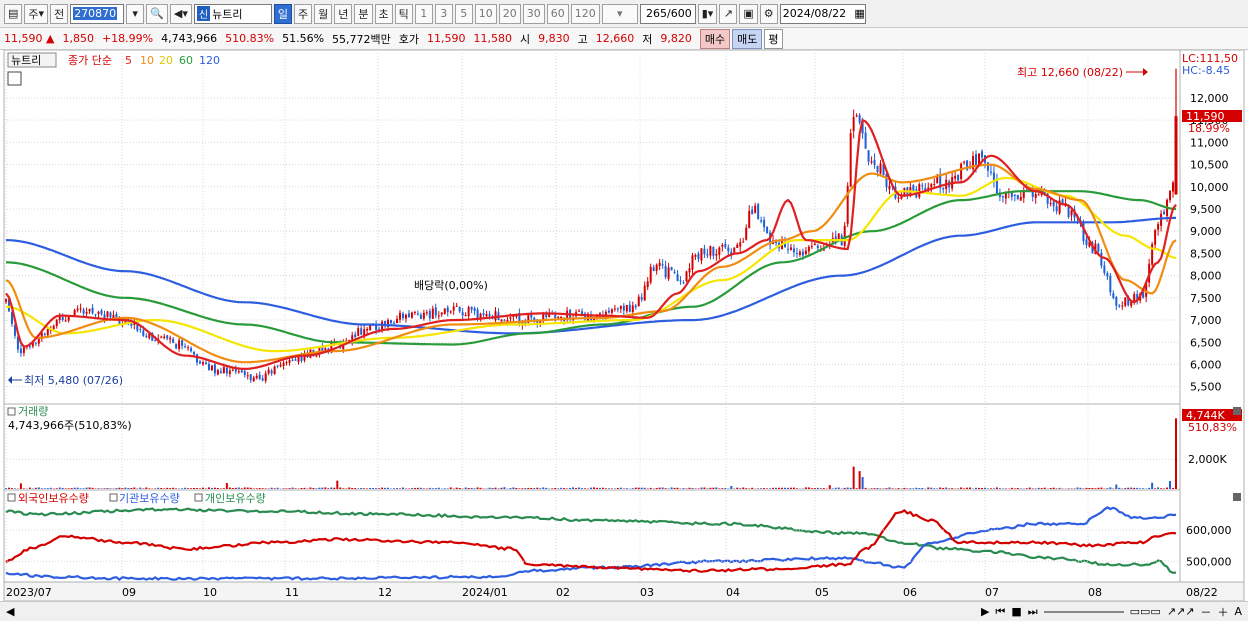  Describe the element at coordinates (232, 13) in the screenshot. I see `stock-name-box: 신 뉴트리` at that location.